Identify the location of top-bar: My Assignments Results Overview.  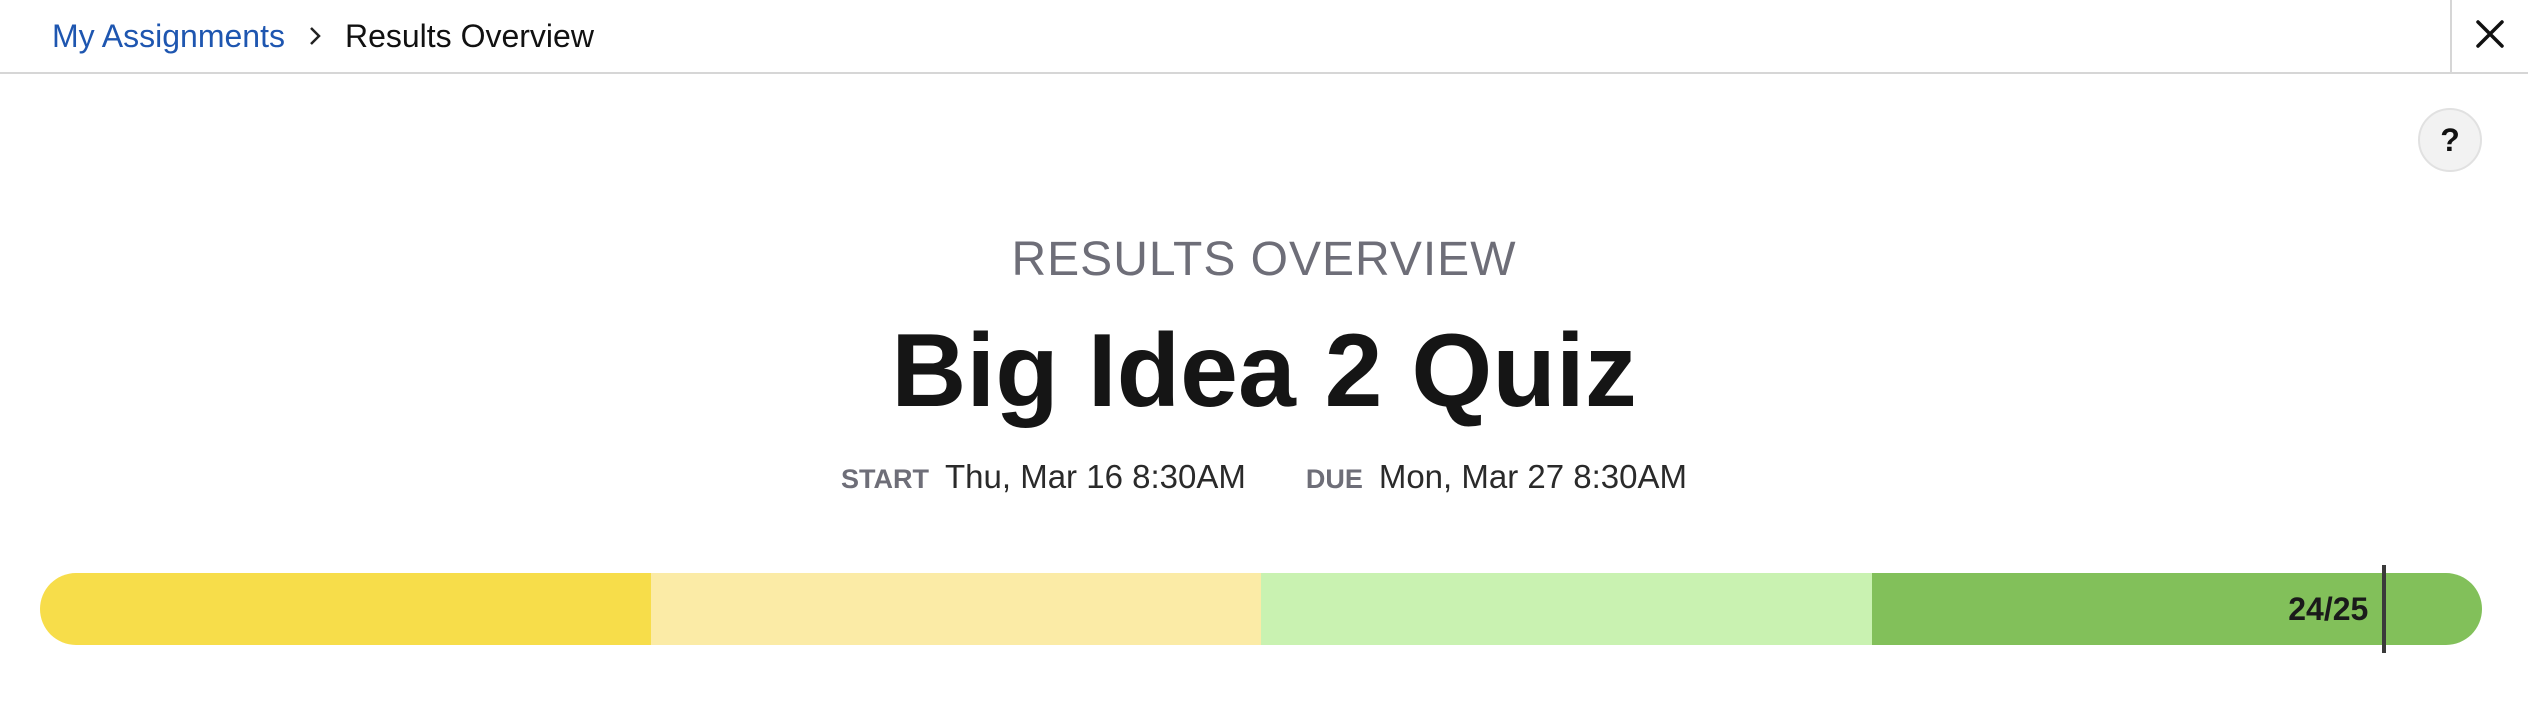
(1264, 37).